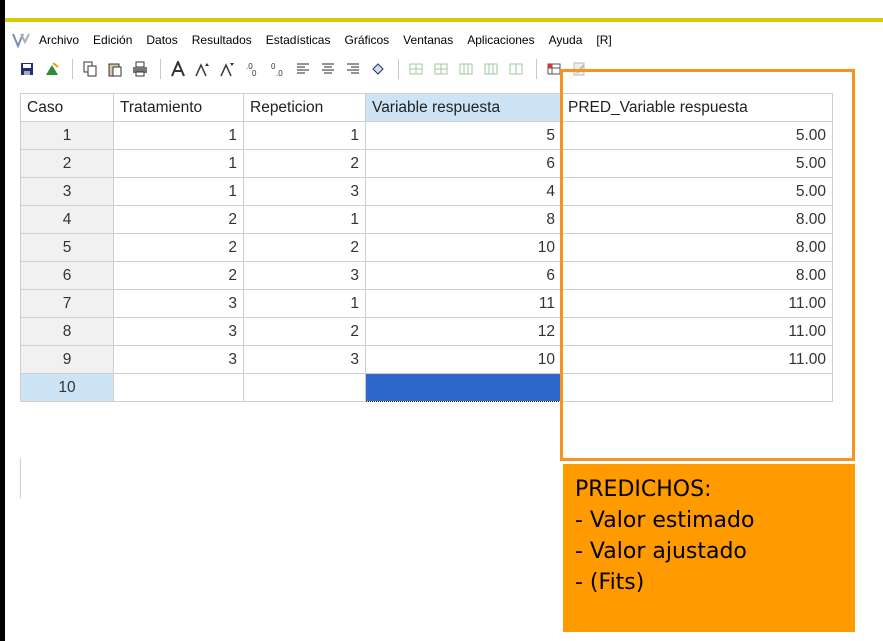 This screenshot has width=883, height=641. Describe the element at coordinates (67, 275) in the screenshot. I see `row-number: 6` at that location.